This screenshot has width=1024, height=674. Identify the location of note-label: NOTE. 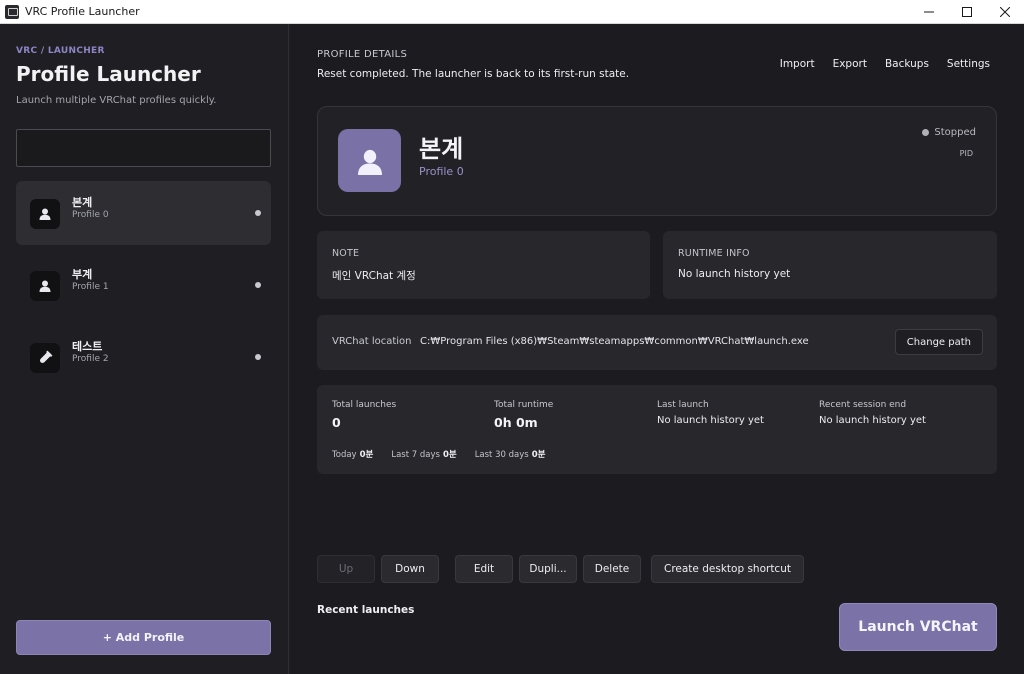
(346, 253).